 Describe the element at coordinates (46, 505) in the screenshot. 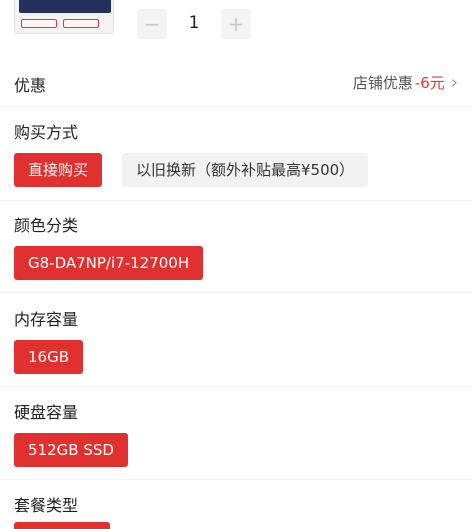

I see `package-type-label: 套餐类型` at that location.